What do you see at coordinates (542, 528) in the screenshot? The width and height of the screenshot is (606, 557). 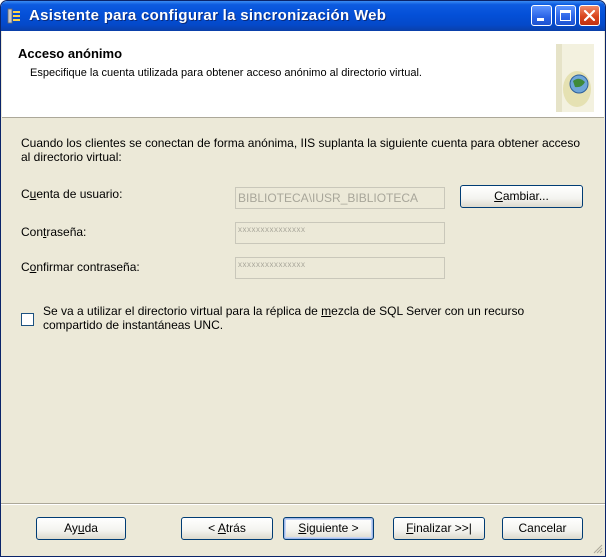 I see `cancel-button: Cancelar` at bounding box center [542, 528].